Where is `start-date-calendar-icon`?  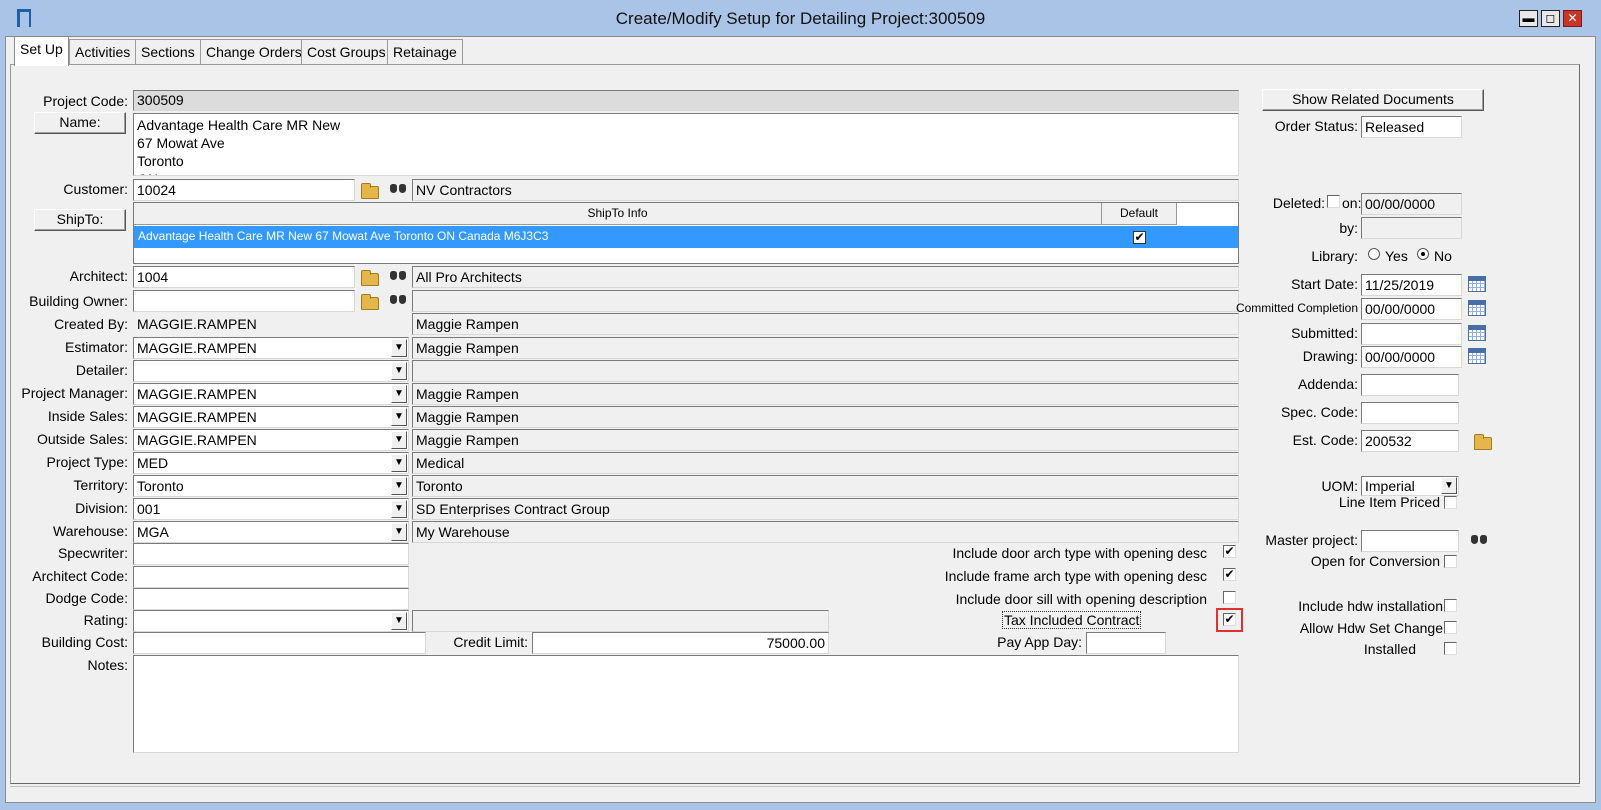
start-date-calendar-icon is located at coordinates (1477, 284).